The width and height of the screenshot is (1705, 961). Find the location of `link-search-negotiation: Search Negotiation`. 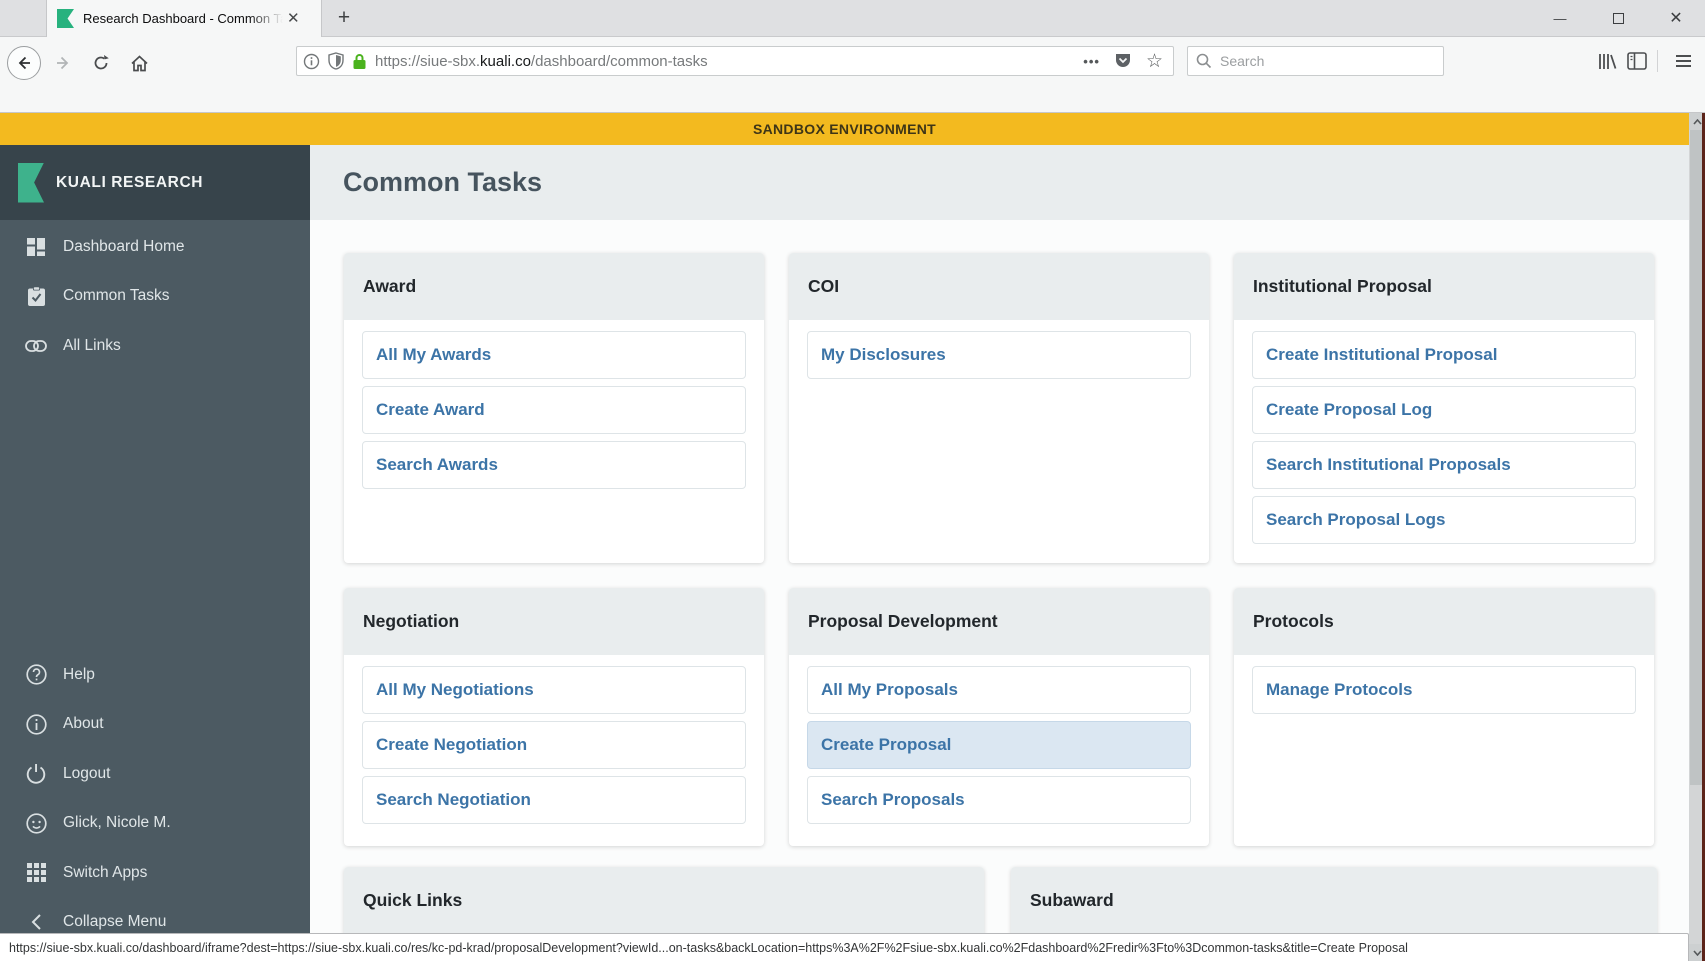

link-search-negotiation: Search Negotiation is located at coordinates (554, 800).